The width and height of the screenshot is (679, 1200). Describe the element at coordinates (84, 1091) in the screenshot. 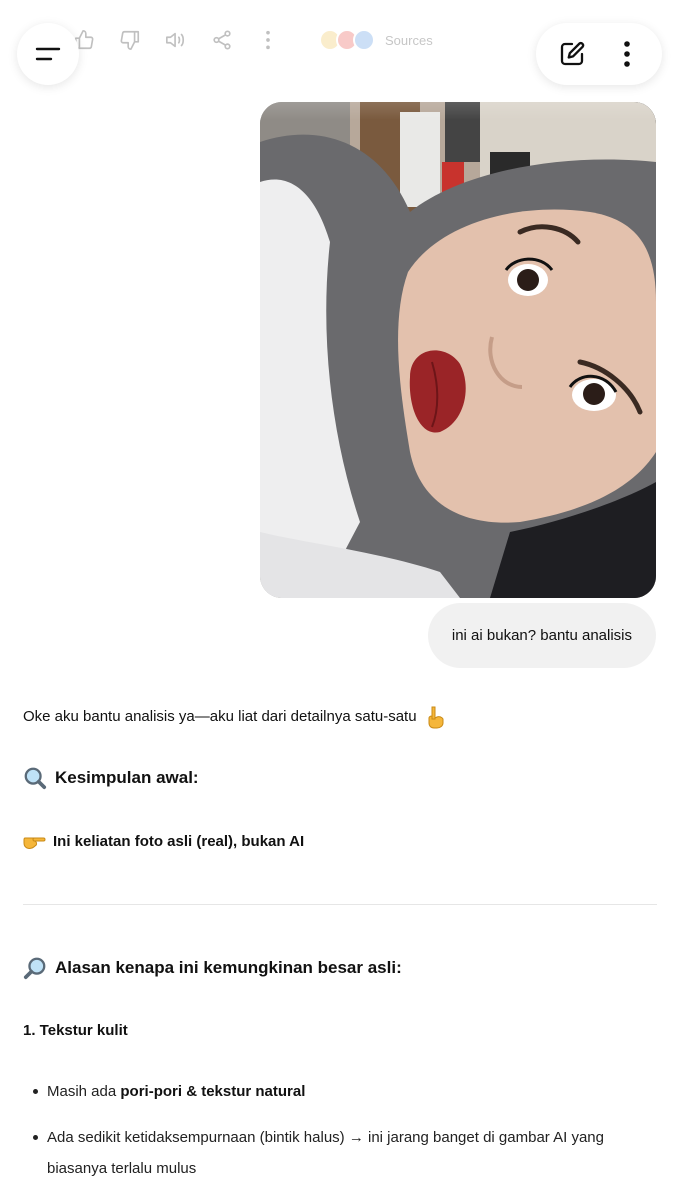

I see `bullet-1-prefix: Masih ada` at that location.